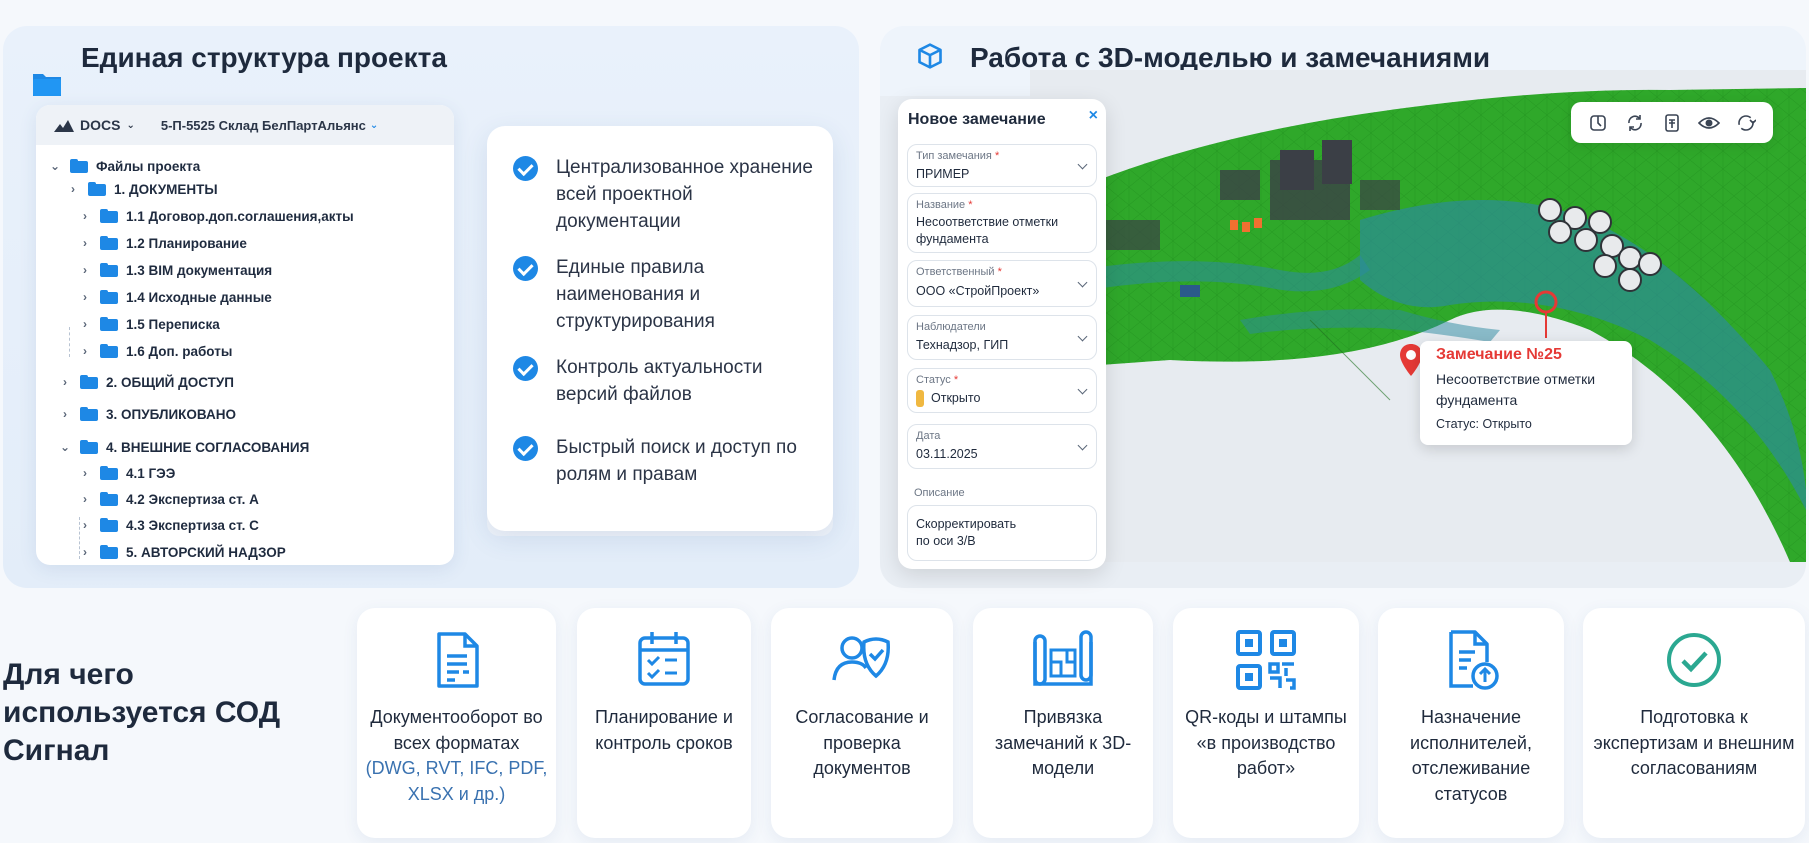  Describe the element at coordinates (943, 174) in the screenshot. I see `field-value: ПРИМЕР` at that location.